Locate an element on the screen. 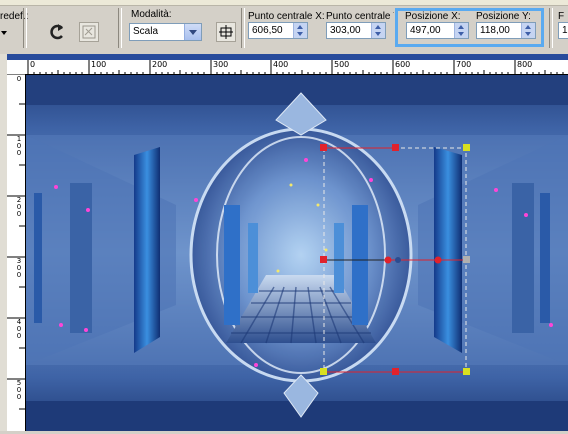 The height and width of the screenshot is (434, 568). left-panel-edge is located at coordinates (3, 242).